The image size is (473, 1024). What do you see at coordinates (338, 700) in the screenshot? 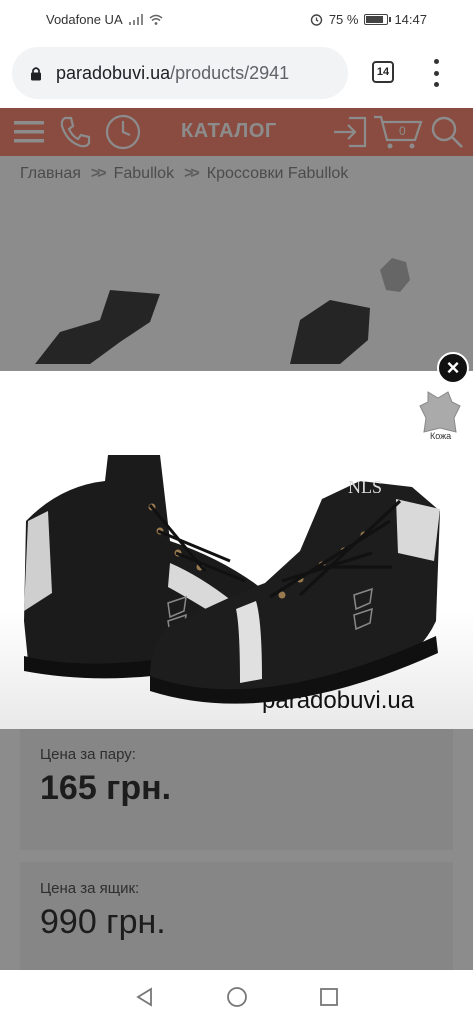
I see `watermark-text: paradobuvi.ua` at bounding box center [338, 700].